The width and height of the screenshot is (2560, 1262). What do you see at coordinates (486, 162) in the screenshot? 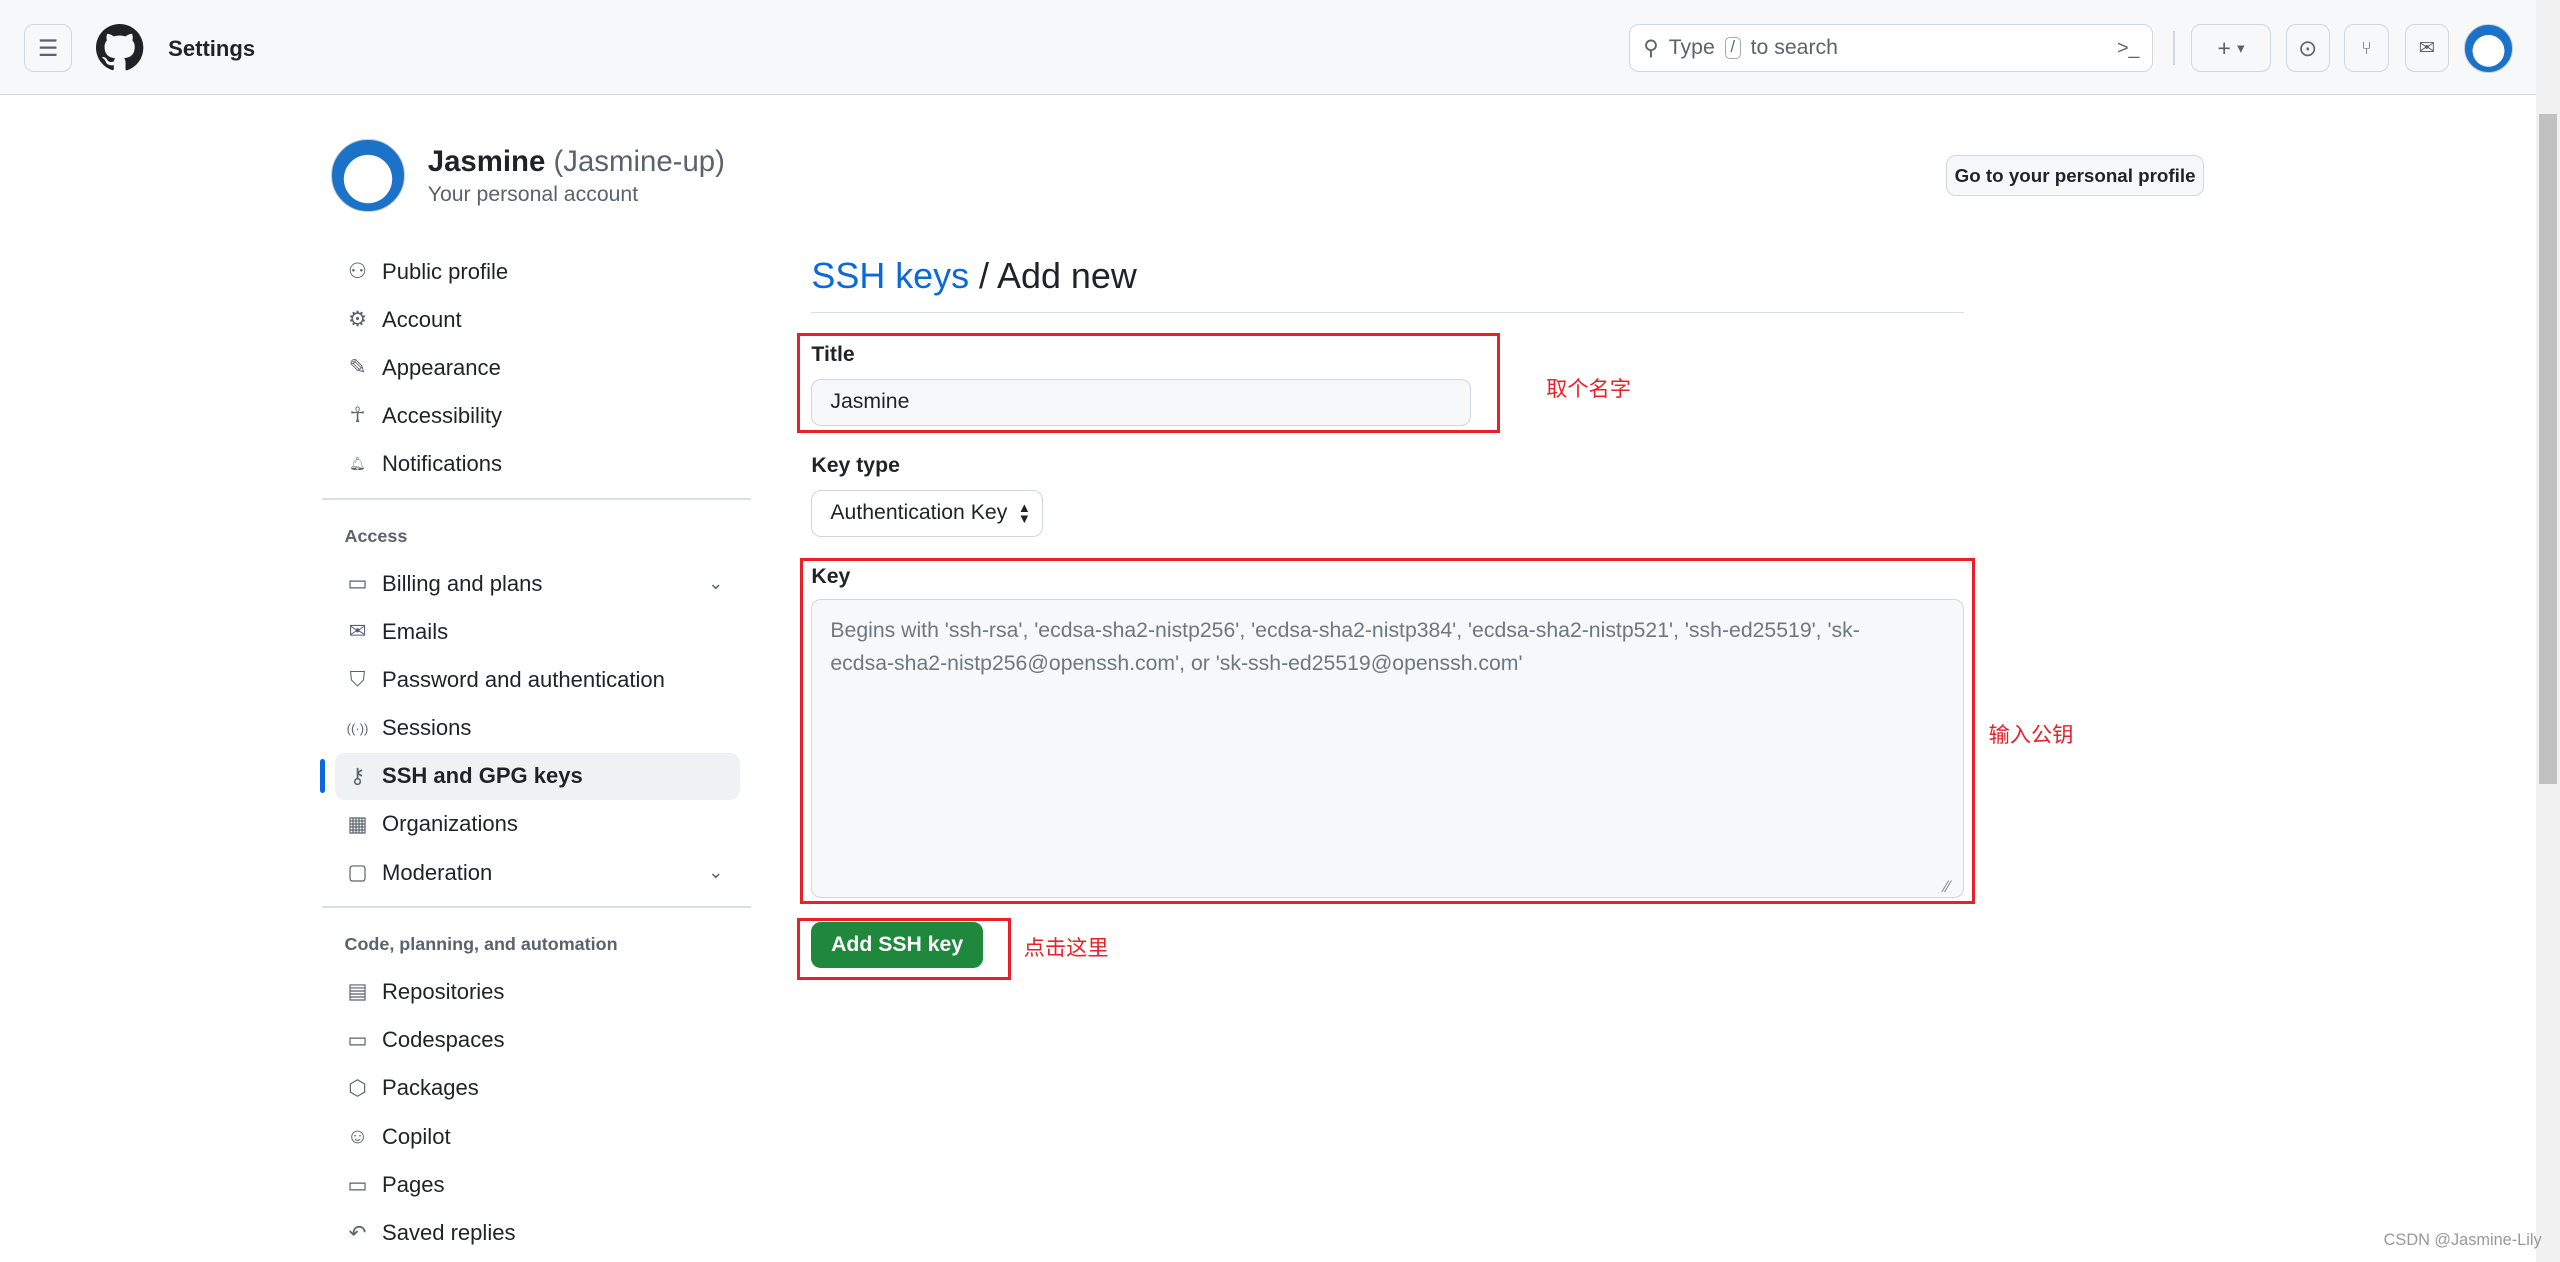
I see `user-name: Jasmine` at bounding box center [486, 162].